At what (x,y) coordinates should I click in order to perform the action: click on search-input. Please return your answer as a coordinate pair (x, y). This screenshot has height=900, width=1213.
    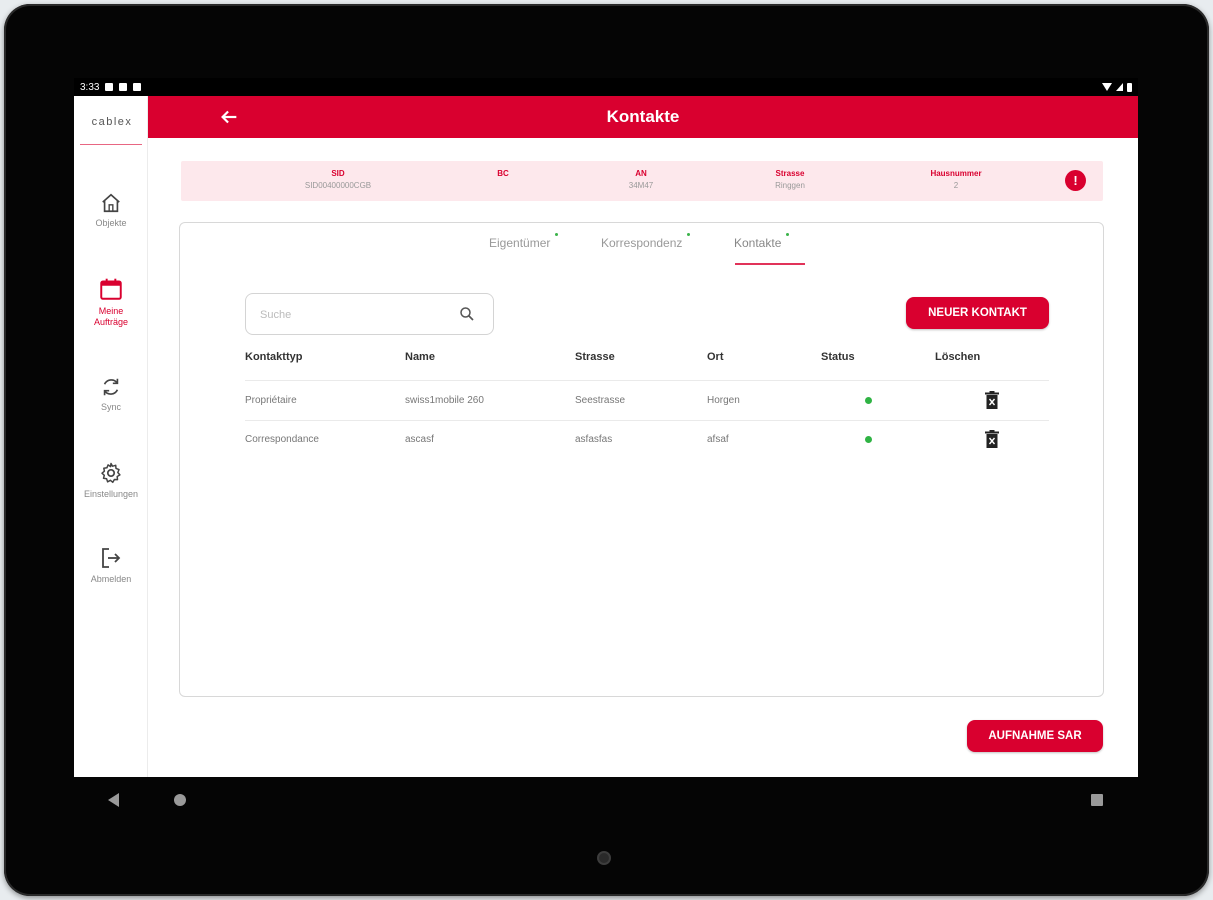
    Looking at the image, I should click on (355, 315).